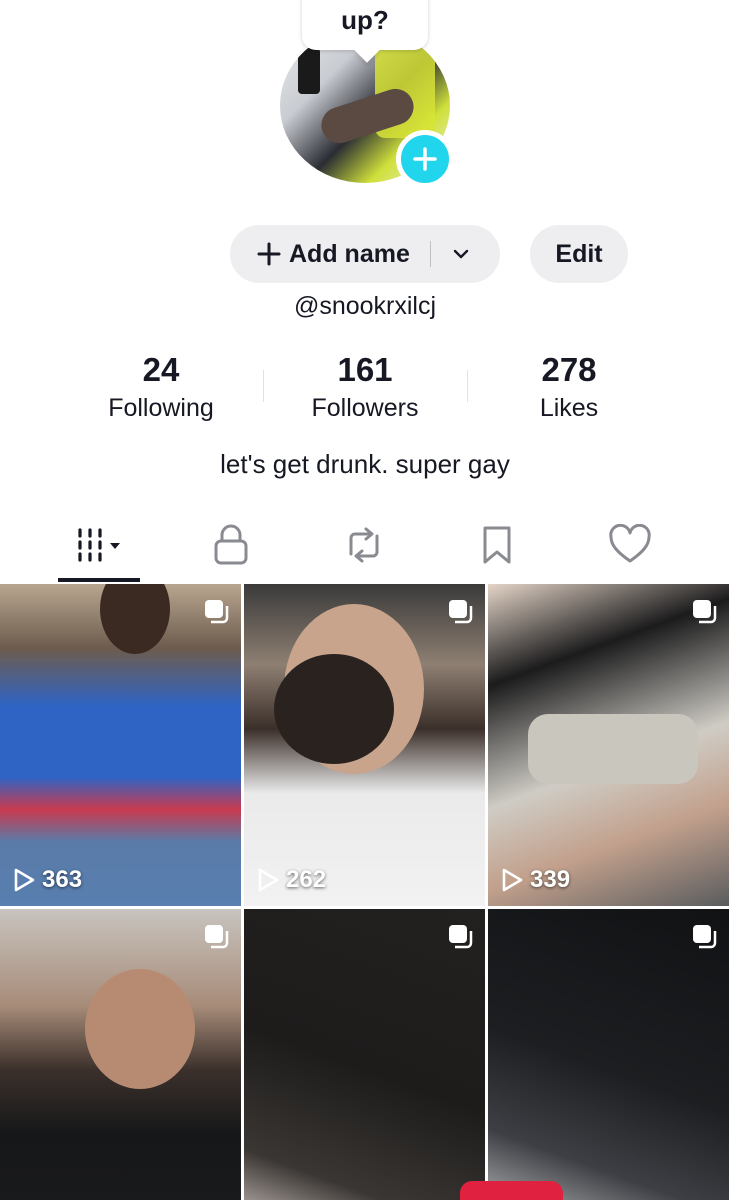 The width and height of the screenshot is (730, 1200). I want to click on heart-icon, so click(630, 543).